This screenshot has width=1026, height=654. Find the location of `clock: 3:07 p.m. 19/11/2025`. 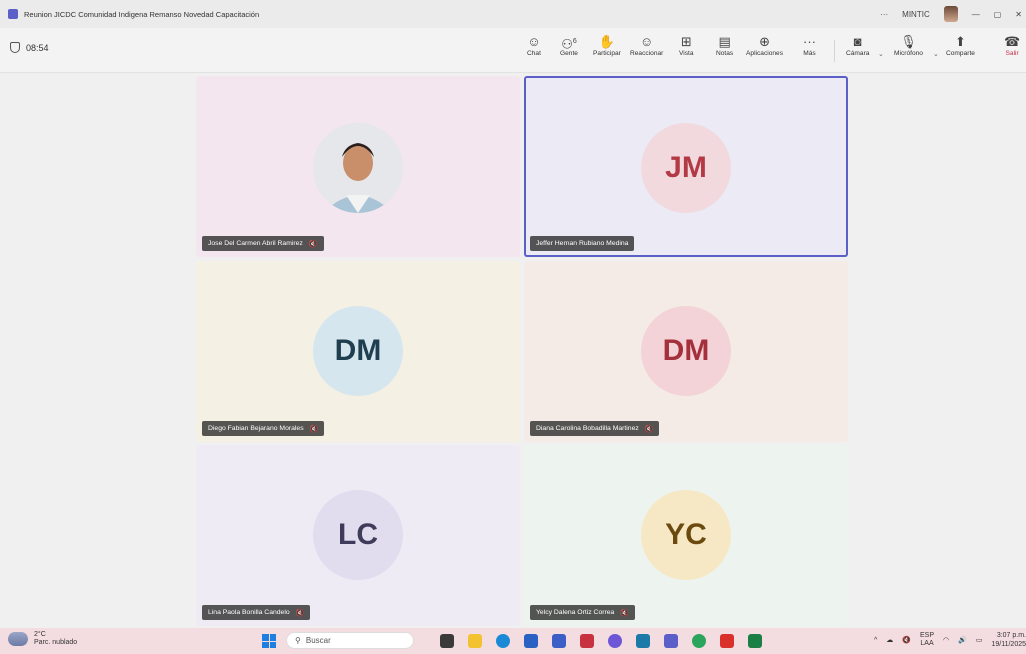

clock: 3:07 p.m. 19/11/2025 is located at coordinates (1008, 640).